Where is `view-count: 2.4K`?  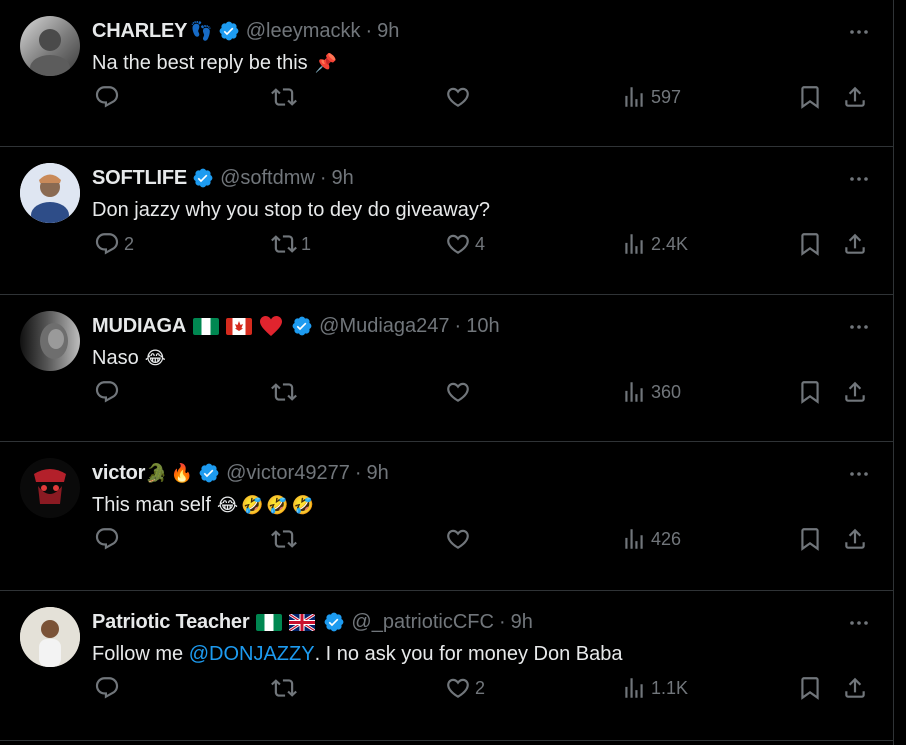 view-count: 2.4K is located at coordinates (670, 243).